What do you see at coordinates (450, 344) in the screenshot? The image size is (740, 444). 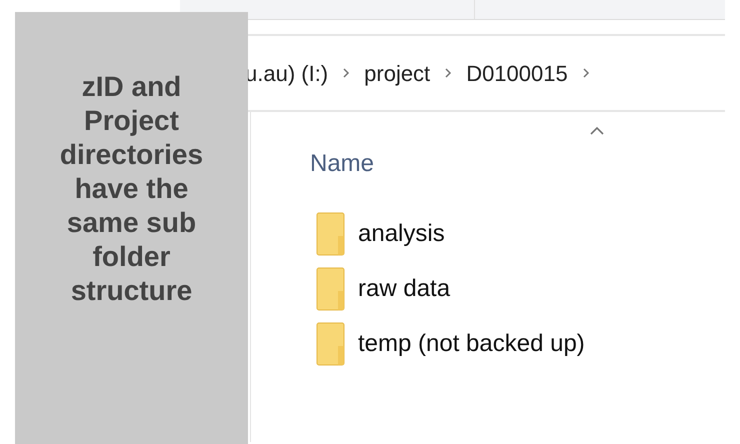 I see `file-item: temp (not backed up)` at bounding box center [450, 344].